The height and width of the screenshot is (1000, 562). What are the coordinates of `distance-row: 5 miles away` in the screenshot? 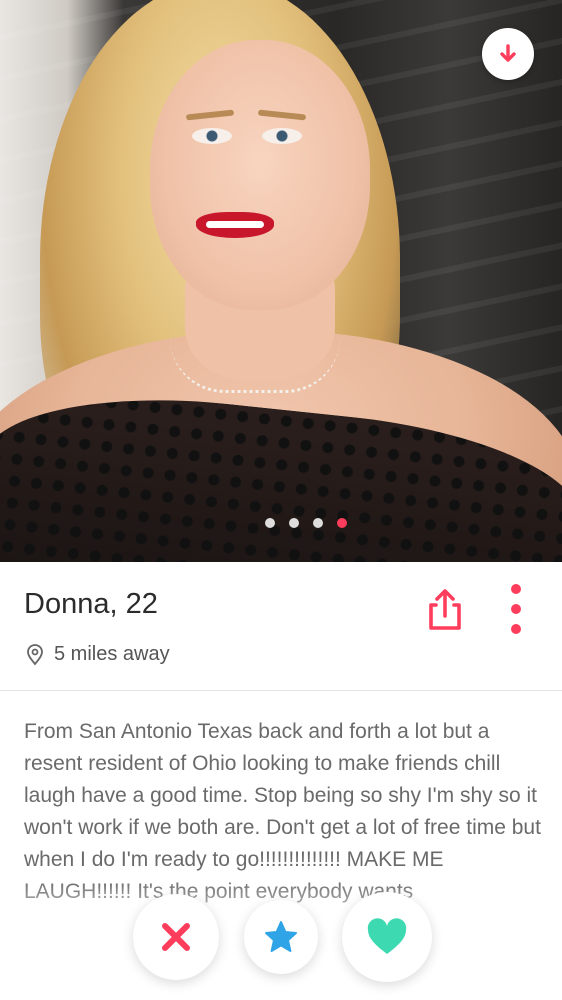 It's located at (98, 654).